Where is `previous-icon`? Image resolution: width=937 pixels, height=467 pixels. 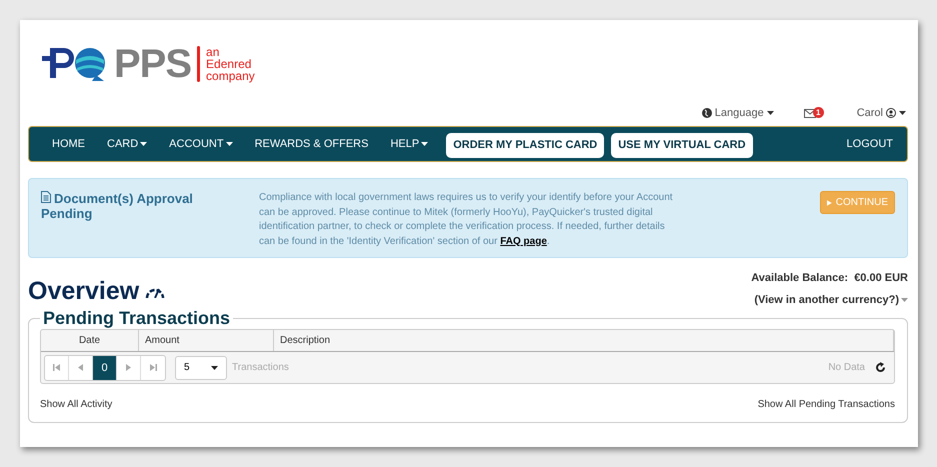 previous-icon is located at coordinates (80, 367).